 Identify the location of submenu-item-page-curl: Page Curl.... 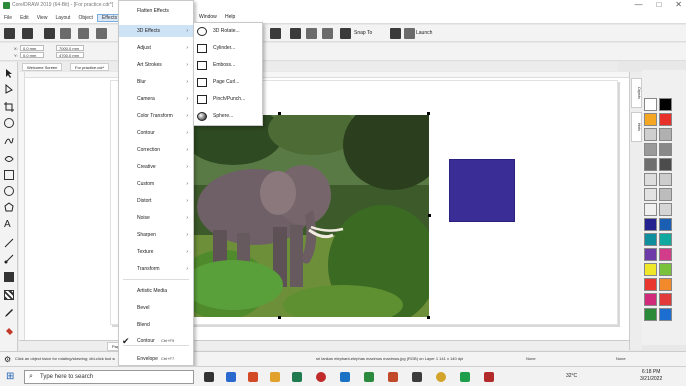
(228, 82).